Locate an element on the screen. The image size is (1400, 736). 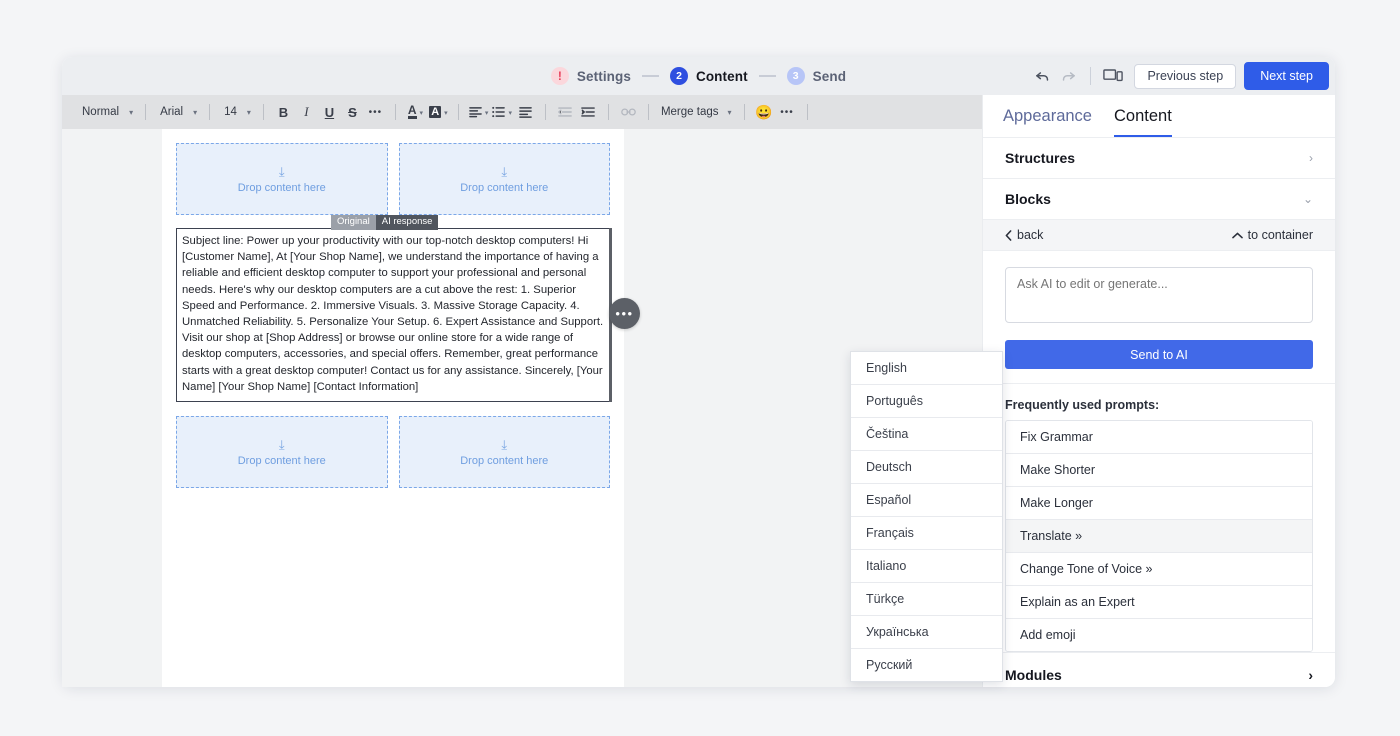
list-icon is located at coordinates (502, 112).